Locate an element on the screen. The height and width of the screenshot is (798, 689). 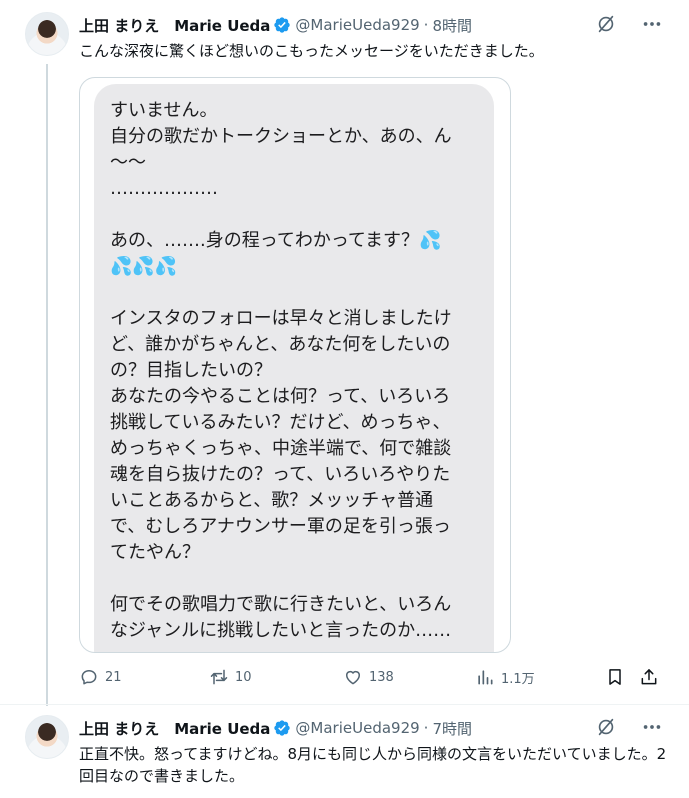
reply-icon is located at coordinates (89, 677).